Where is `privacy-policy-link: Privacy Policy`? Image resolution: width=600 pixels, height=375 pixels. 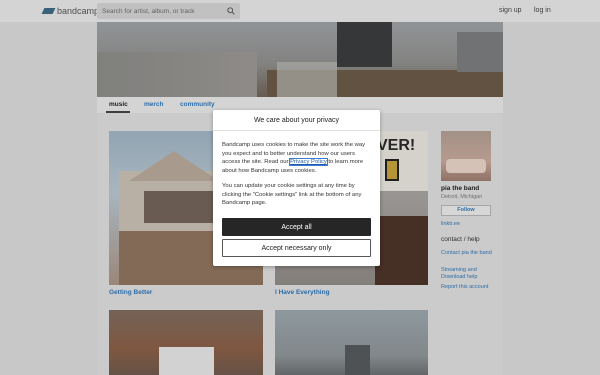 privacy-policy-link: Privacy Policy is located at coordinates (308, 162).